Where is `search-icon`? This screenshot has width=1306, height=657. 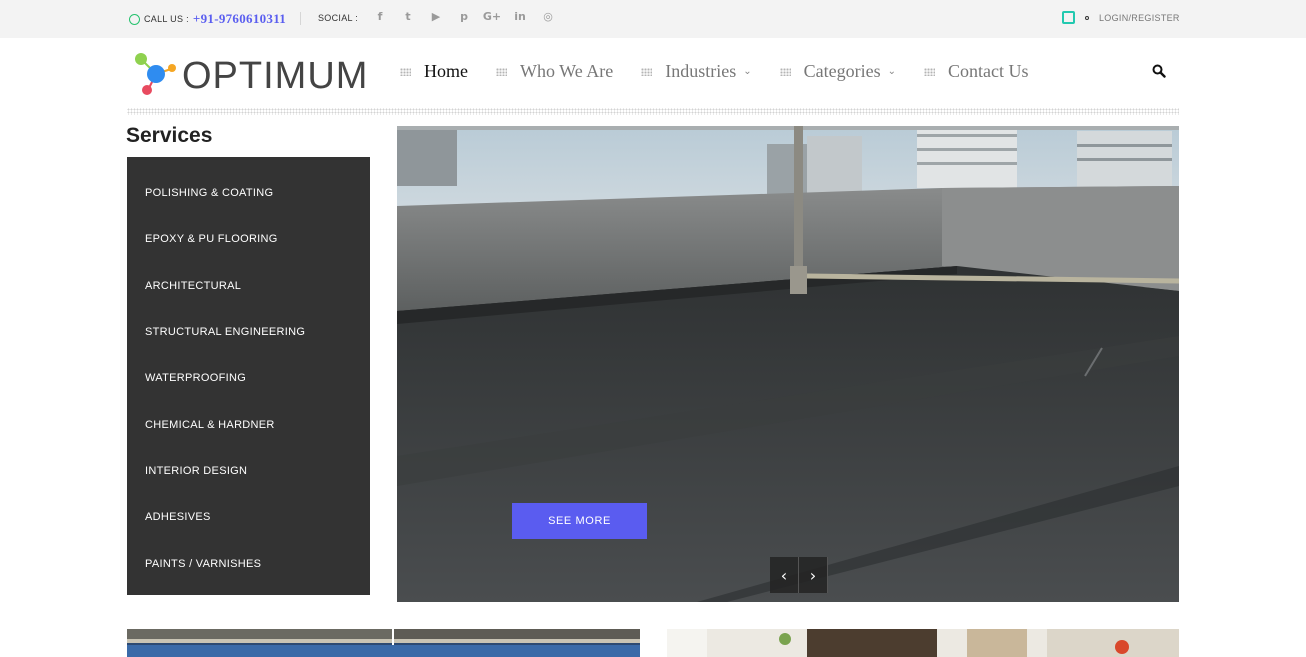 search-icon is located at coordinates (1159, 71).